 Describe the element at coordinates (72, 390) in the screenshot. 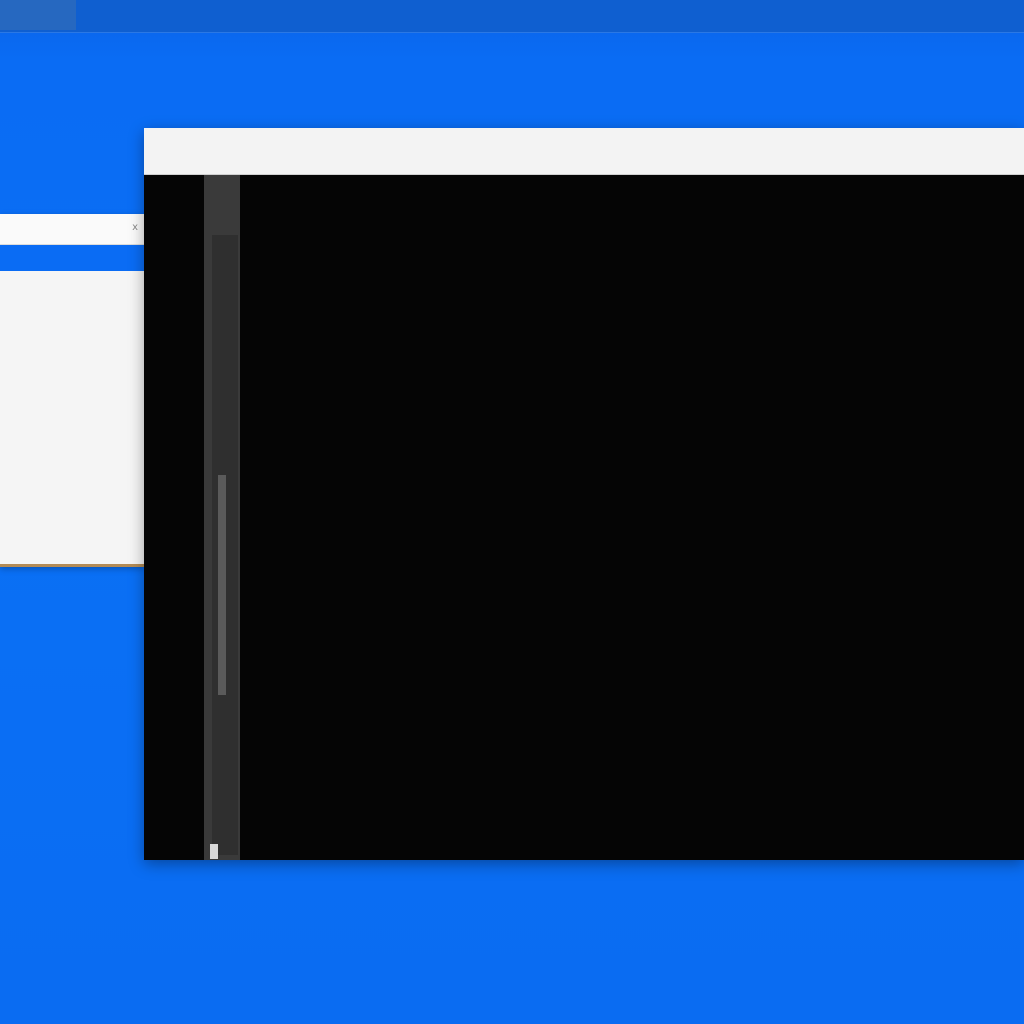

I see `background-window: x` at that location.